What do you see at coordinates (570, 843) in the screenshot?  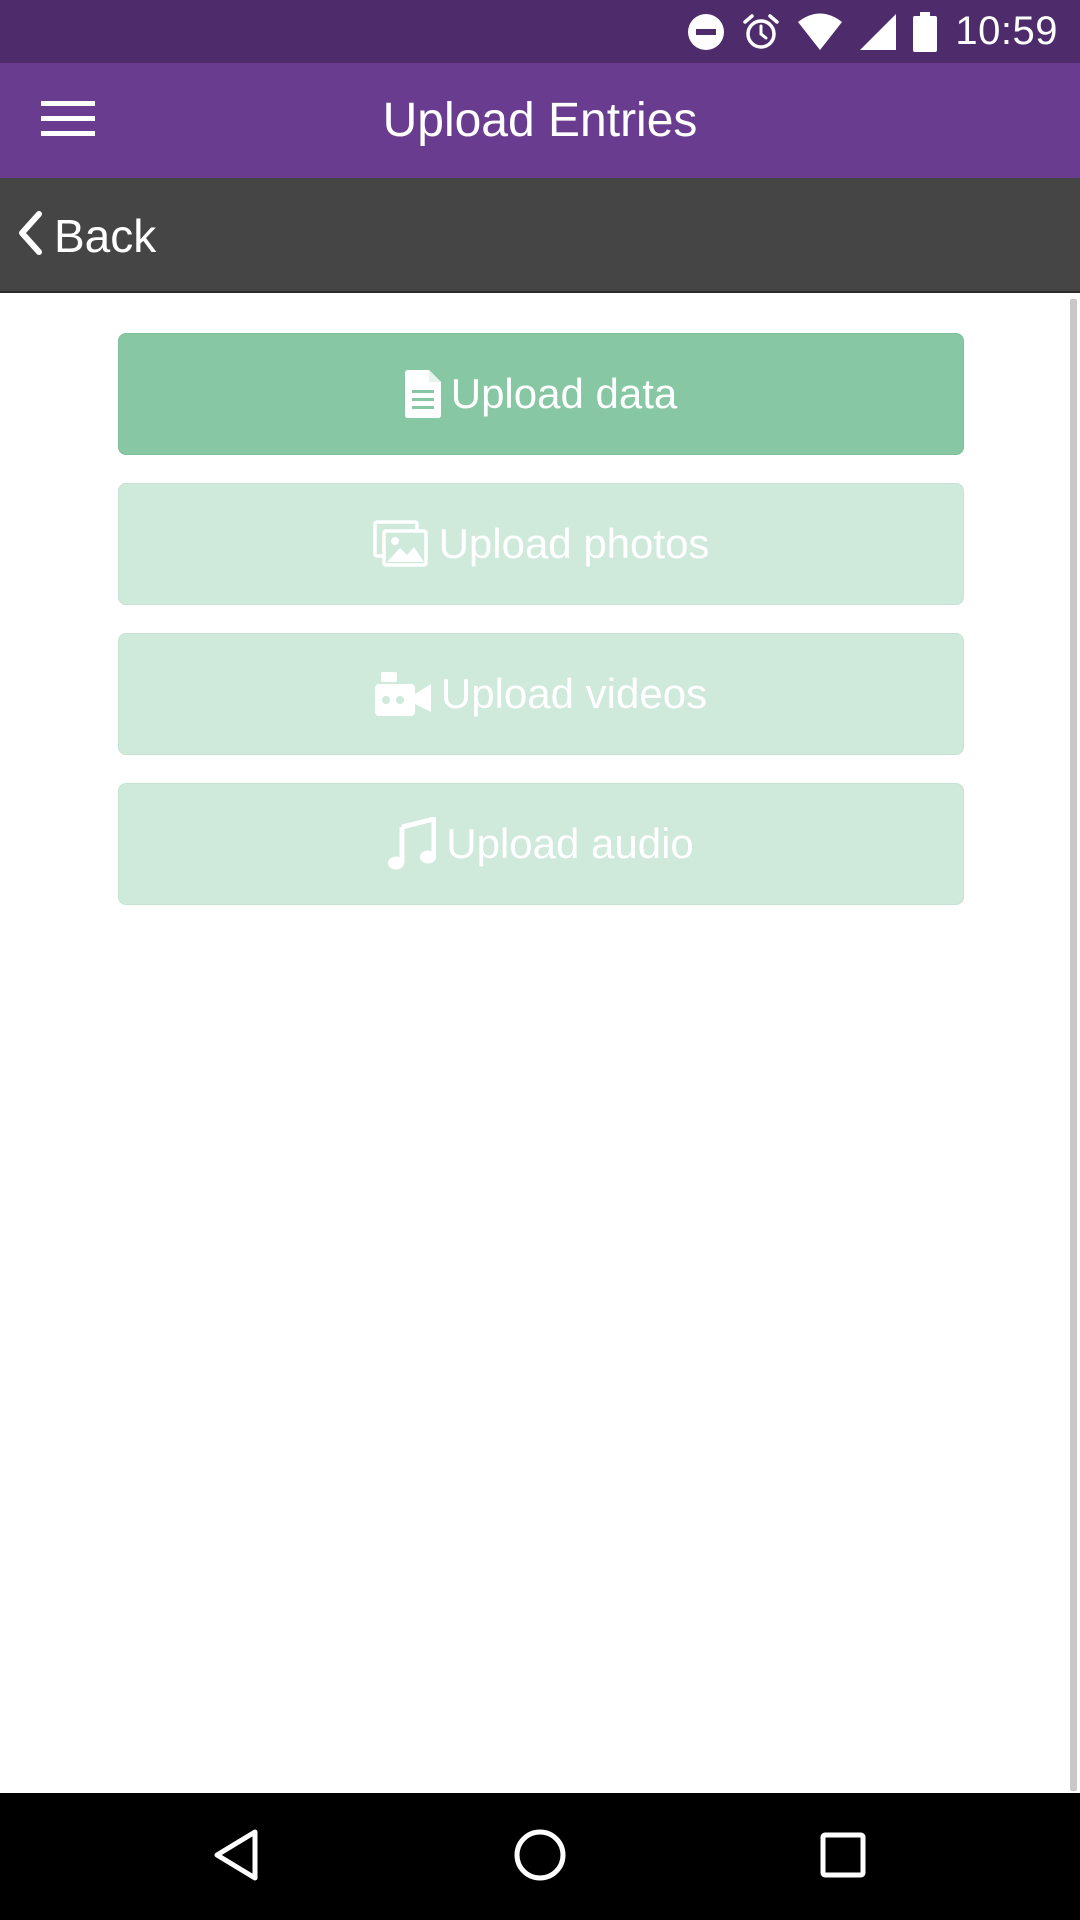 I see `upload-audio-label: Upload audio` at bounding box center [570, 843].